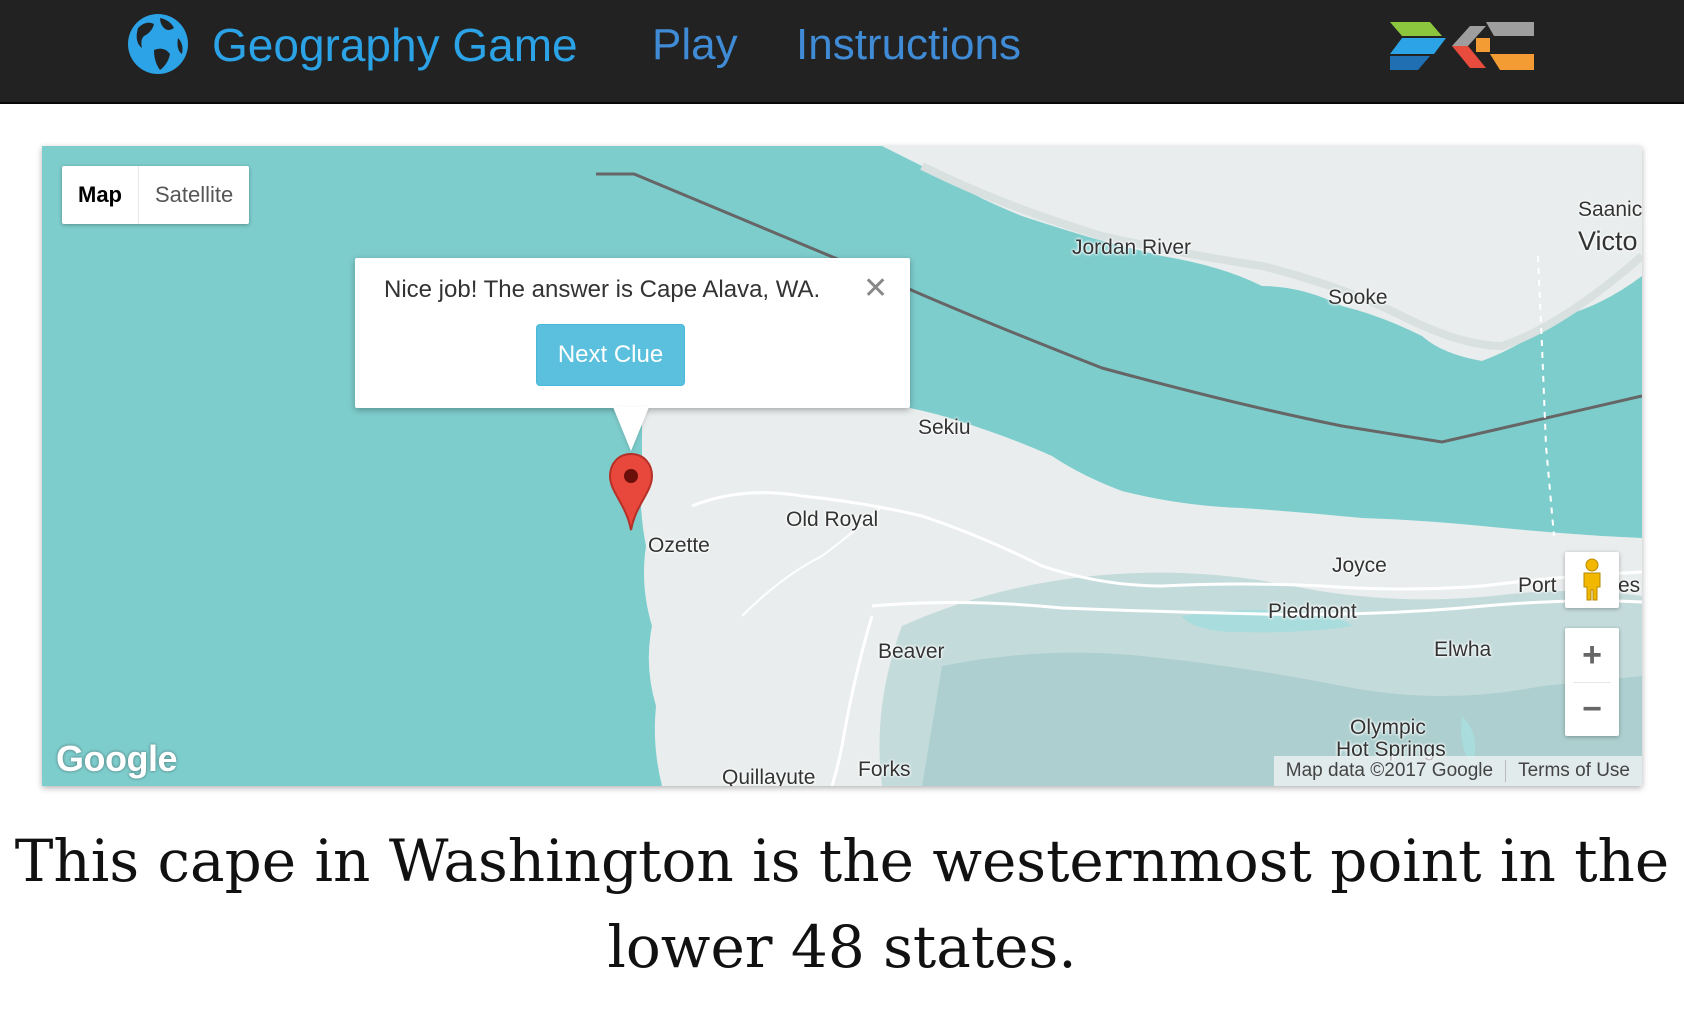 This screenshot has height=1014, width=1684. I want to click on info-window-tail, so click(631, 429).